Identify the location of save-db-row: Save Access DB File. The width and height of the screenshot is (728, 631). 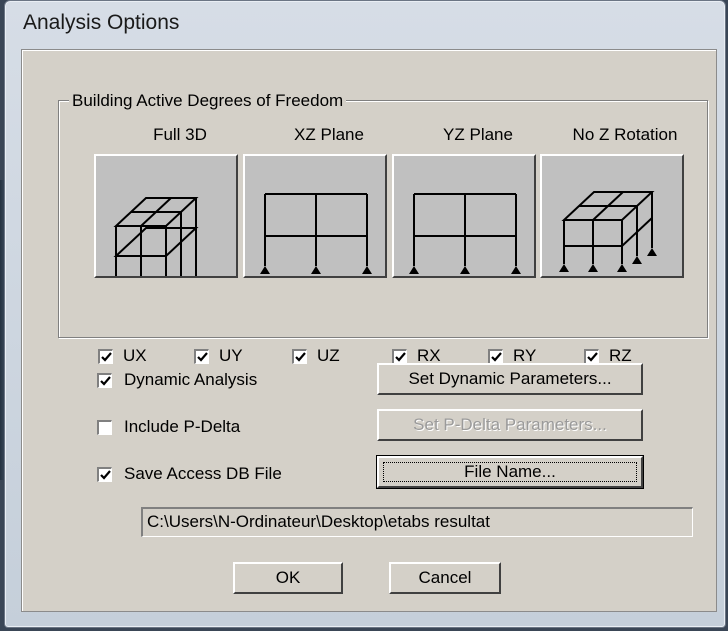
(189, 474).